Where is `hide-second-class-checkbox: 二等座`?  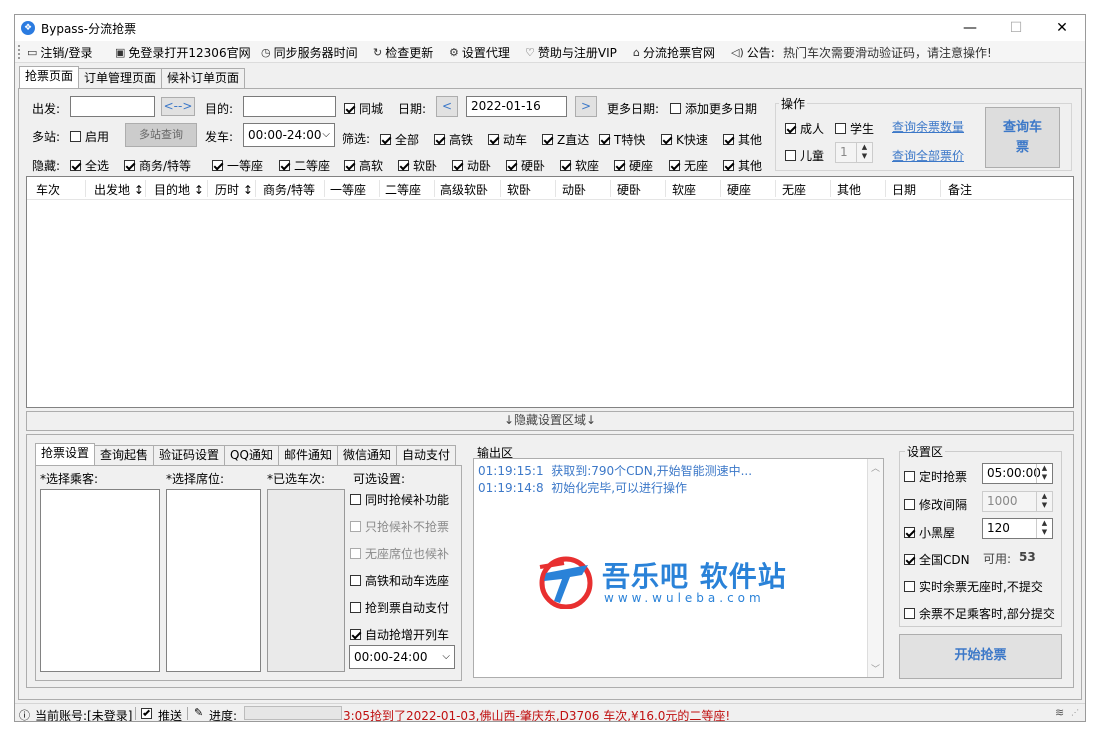 hide-second-class-checkbox: 二等座 is located at coordinates (304, 165).